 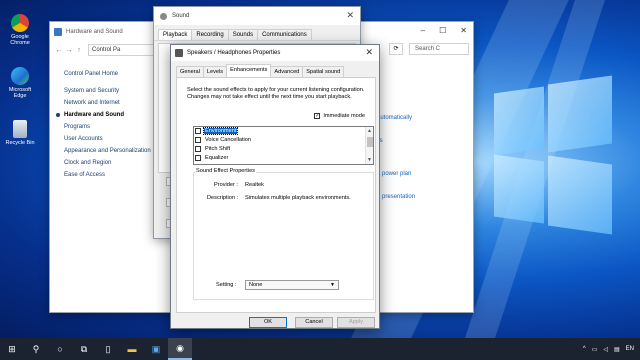 I want to click on maximize-icon: ☐, so click(x=442, y=30).